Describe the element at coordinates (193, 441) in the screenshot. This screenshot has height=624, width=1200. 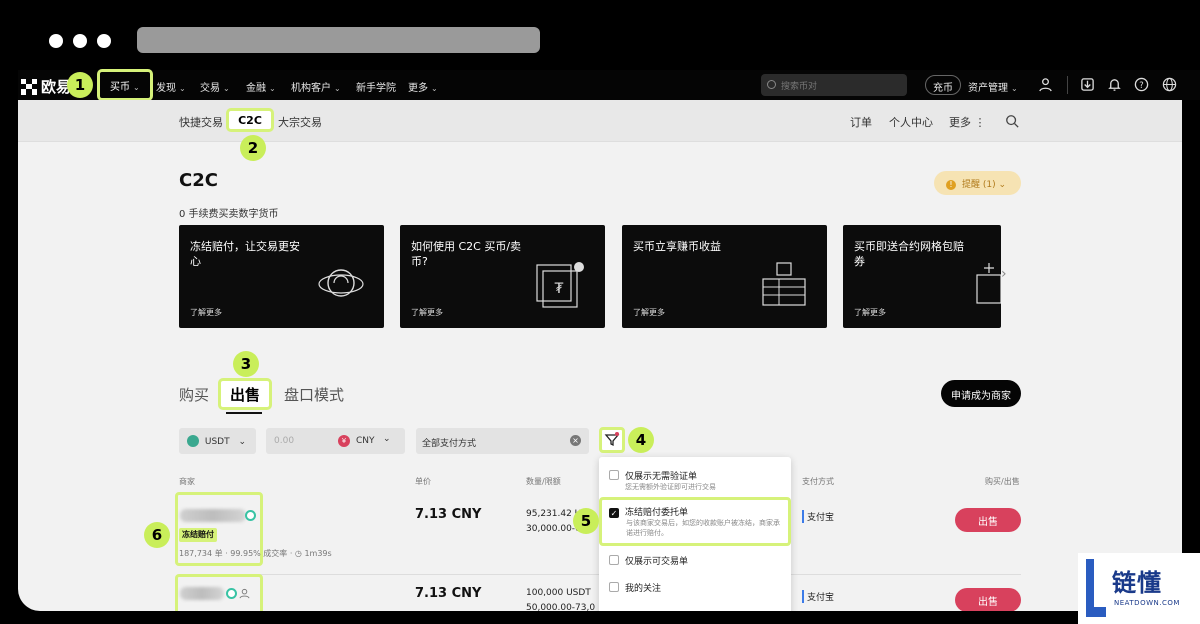
I see `usdt-coin-icon` at that location.